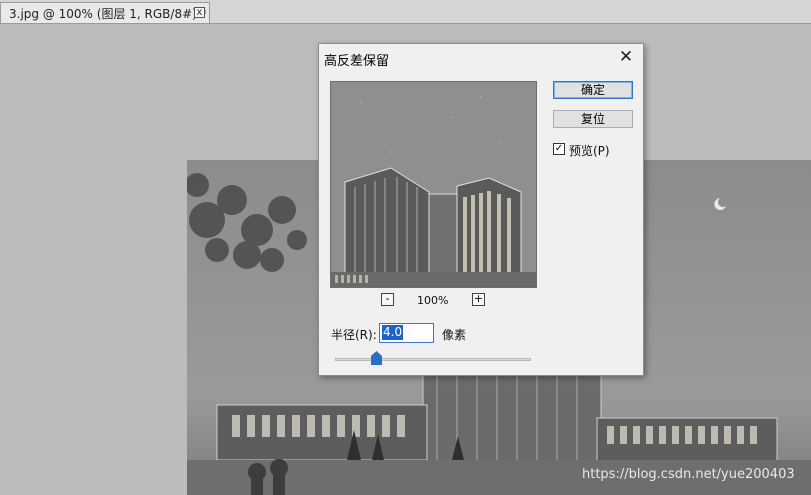 Image resolution: width=811 pixels, height=495 pixels. I want to click on watermark: https://blog.csdn.net/yue200403, so click(688, 474).